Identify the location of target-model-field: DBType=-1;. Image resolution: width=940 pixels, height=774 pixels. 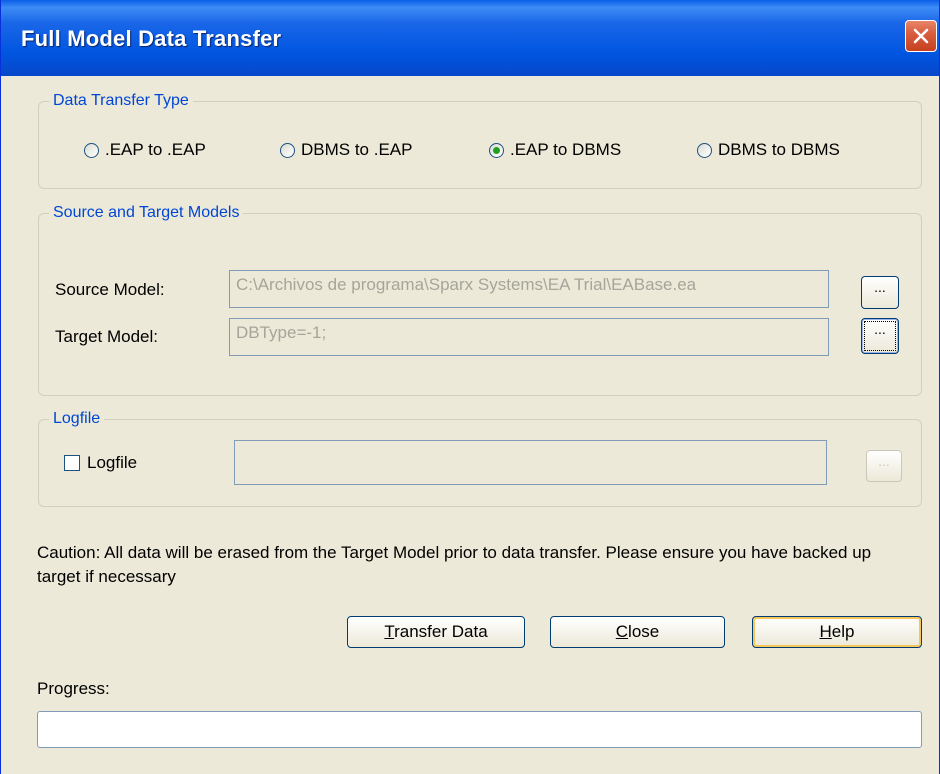
(529, 337).